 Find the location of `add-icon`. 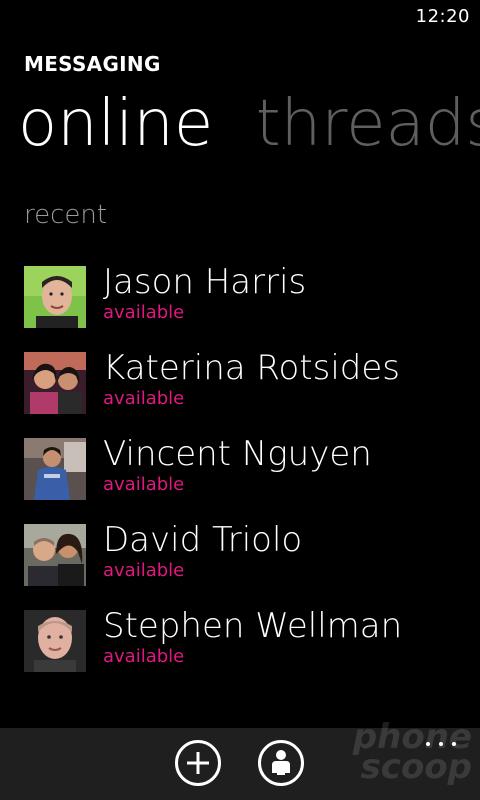

add-icon is located at coordinates (198, 763).